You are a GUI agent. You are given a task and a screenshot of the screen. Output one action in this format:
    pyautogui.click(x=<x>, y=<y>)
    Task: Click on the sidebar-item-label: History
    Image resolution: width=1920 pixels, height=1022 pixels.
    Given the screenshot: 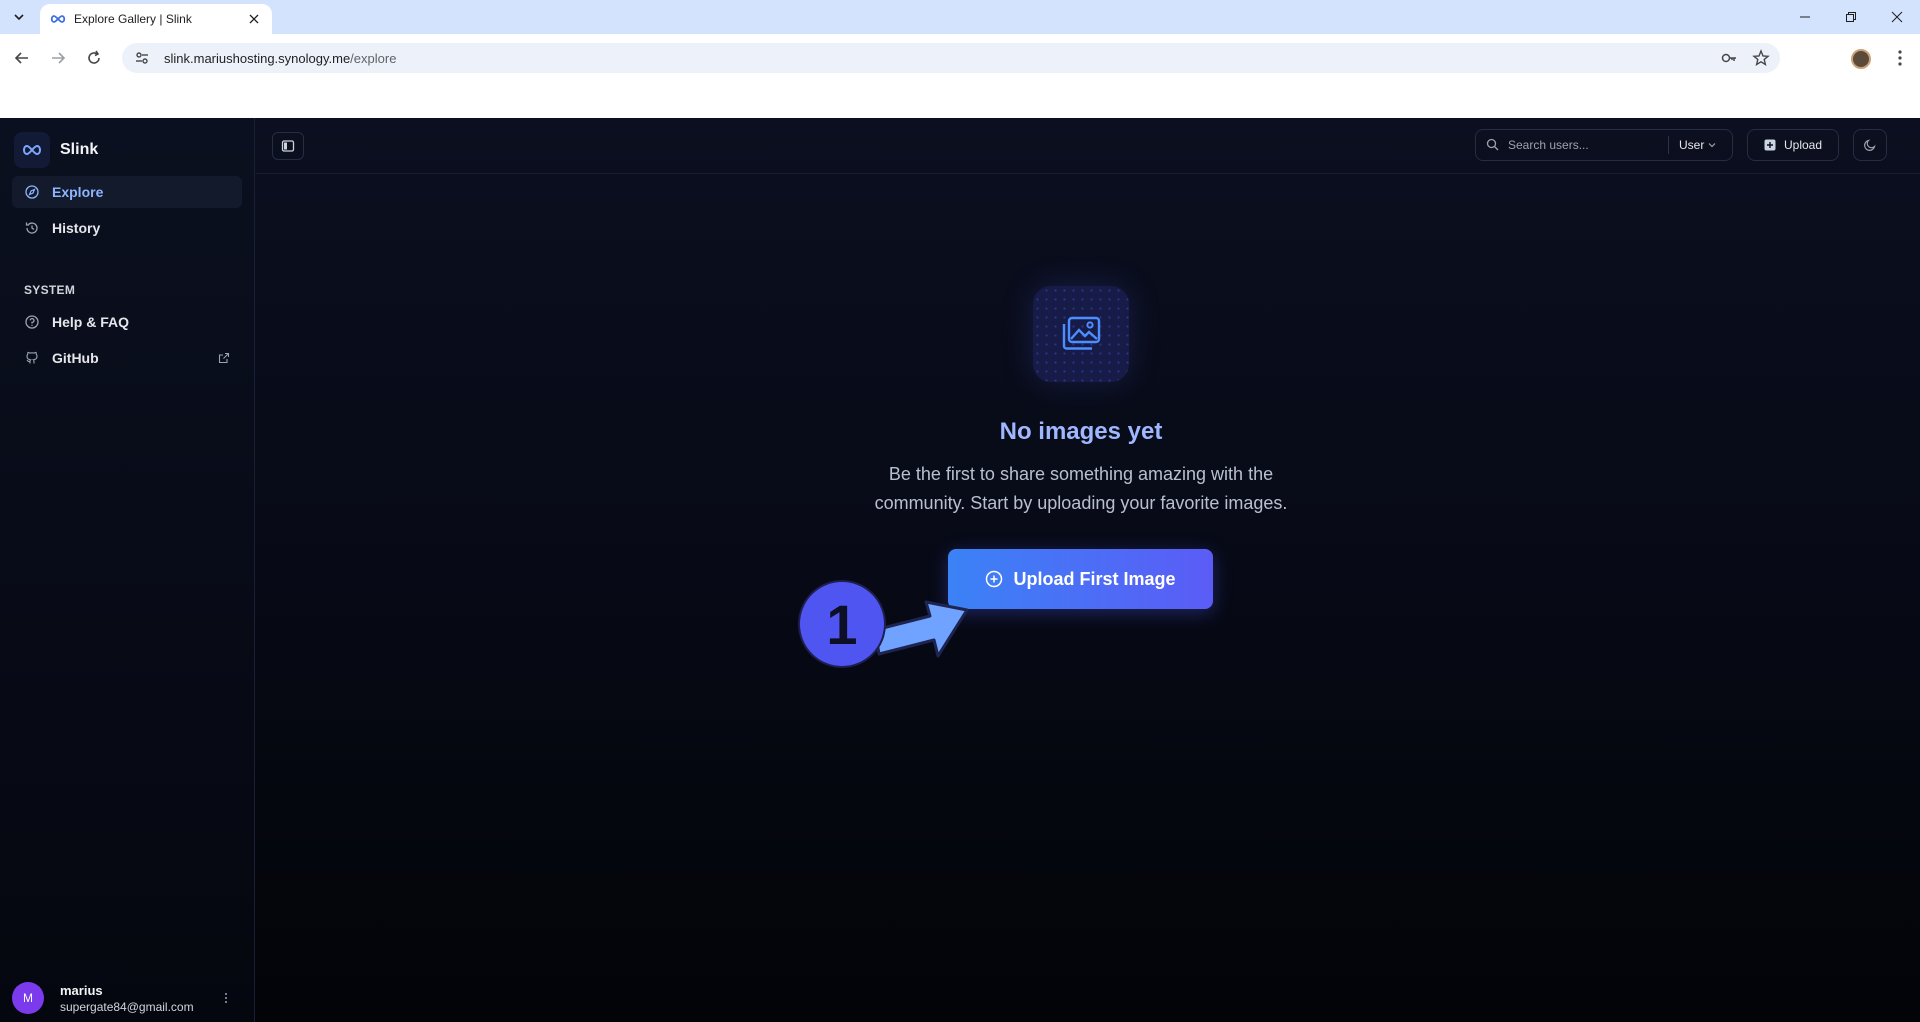 What is the action you would take?
    pyautogui.click(x=76, y=228)
    